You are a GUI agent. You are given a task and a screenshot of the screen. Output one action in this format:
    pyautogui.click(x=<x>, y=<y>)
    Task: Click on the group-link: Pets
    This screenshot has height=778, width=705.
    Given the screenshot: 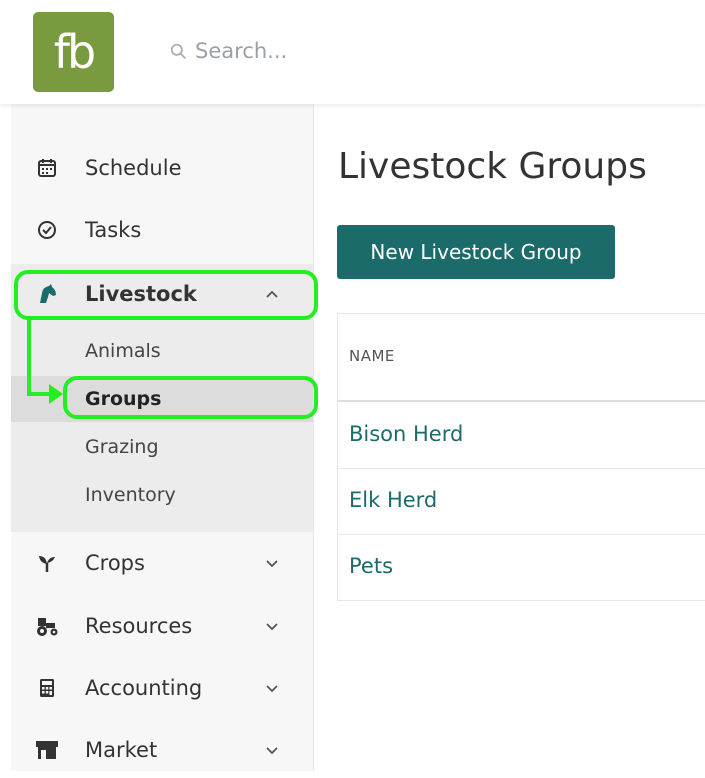 What is the action you would take?
    pyautogui.click(x=371, y=566)
    